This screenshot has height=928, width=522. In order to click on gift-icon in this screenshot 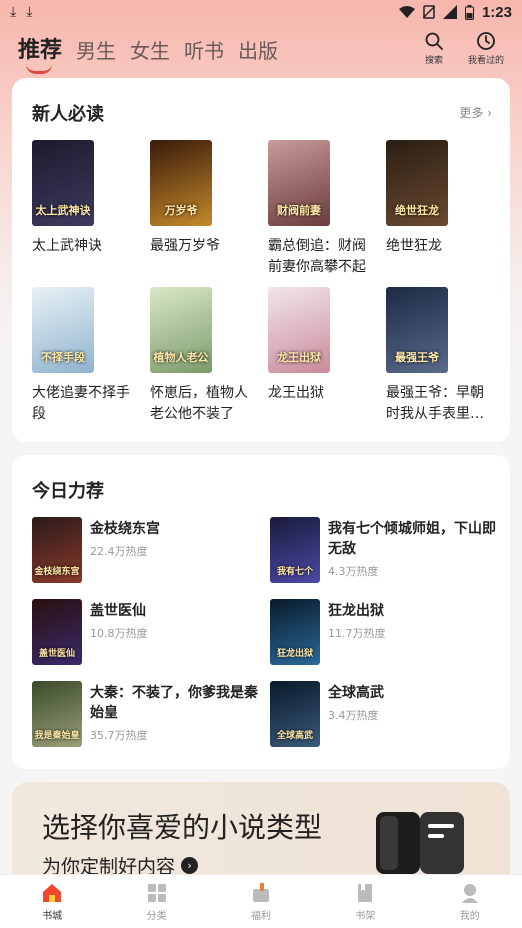, I will do `click(260, 892)`.